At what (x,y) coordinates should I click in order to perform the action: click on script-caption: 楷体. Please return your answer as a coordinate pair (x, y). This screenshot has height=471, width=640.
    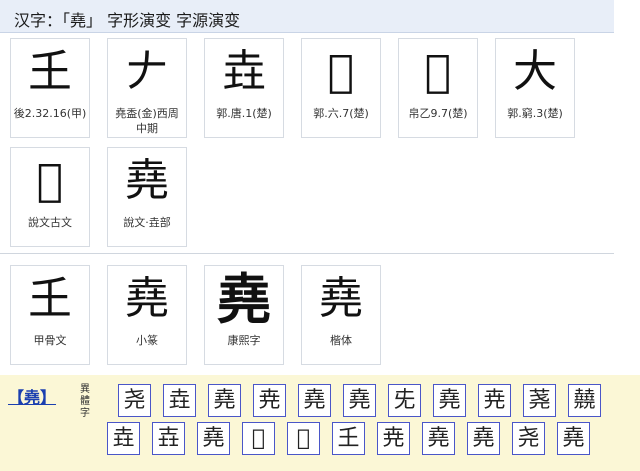
    Looking at the image, I should click on (341, 340).